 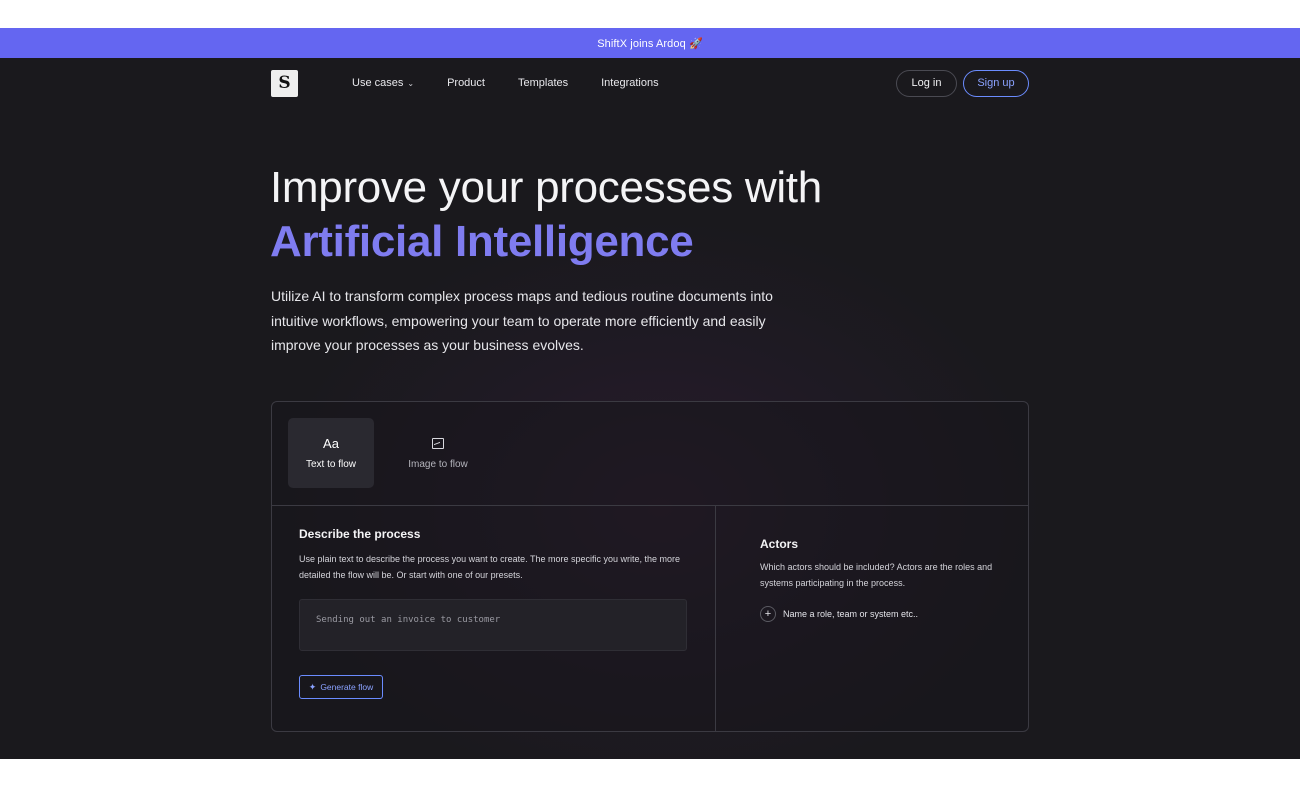 I want to click on nav-link-label: Use cases, so click(x=378, y=83).